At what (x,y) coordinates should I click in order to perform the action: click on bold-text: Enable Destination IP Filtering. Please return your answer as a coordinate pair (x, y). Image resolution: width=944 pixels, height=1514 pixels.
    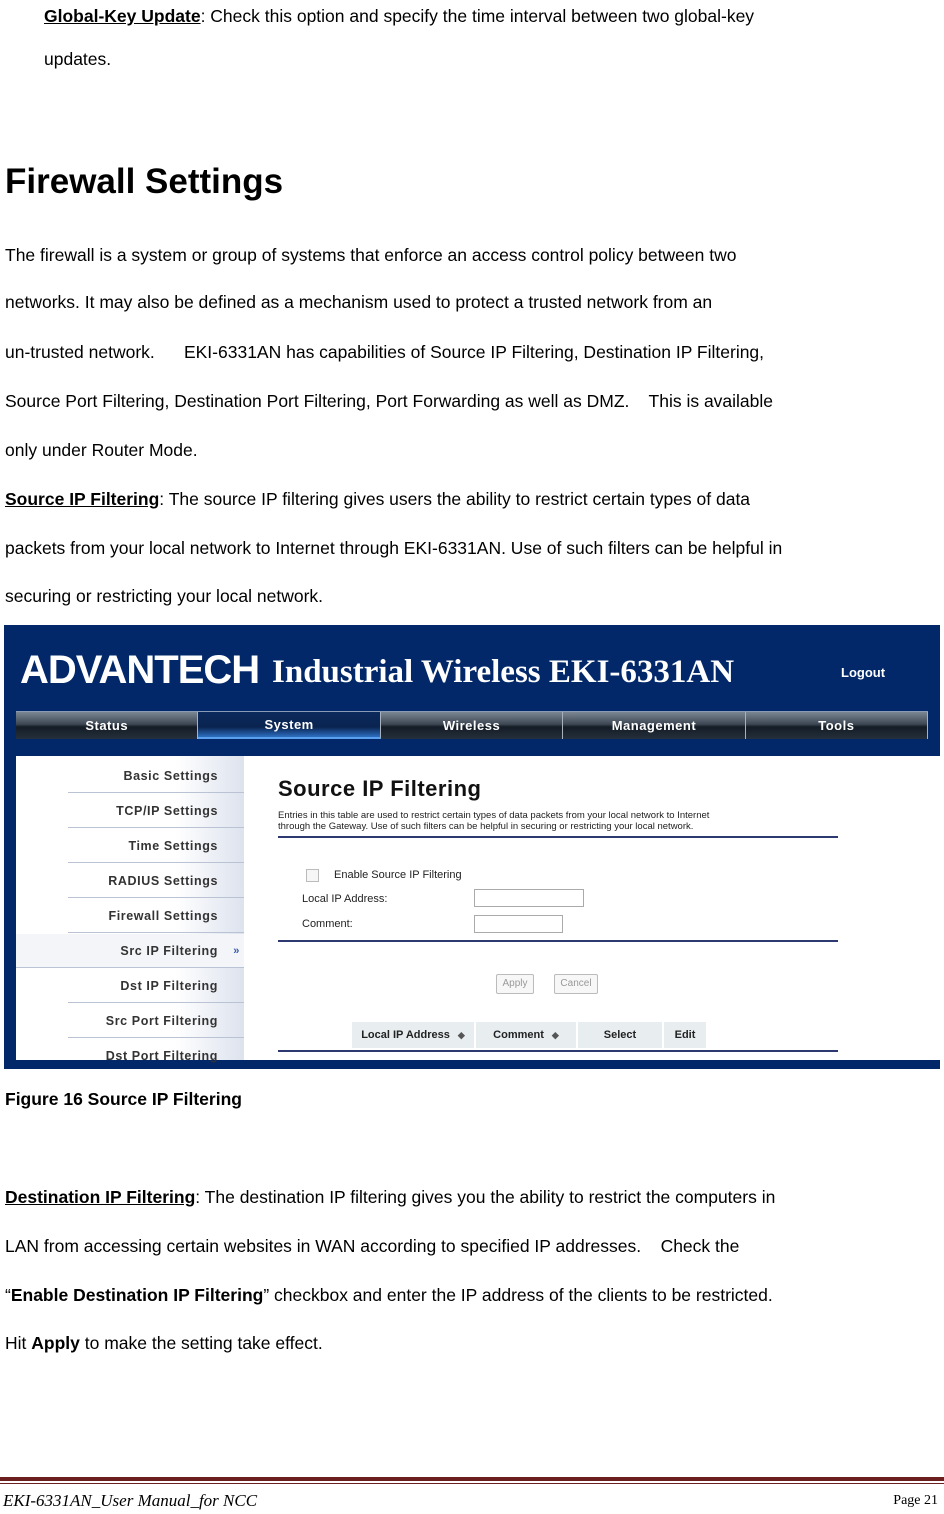
    Looking at the image, I should click on (137, 1295).